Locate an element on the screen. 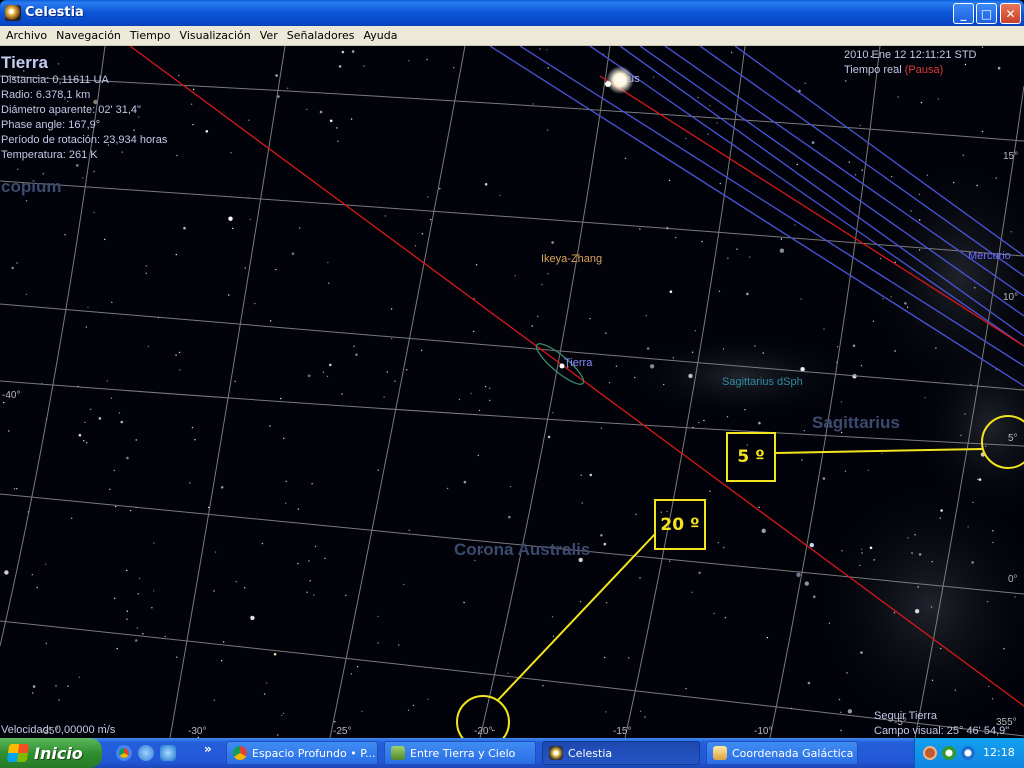 Image resolution: width=1024 pixels, height=768 pixels. constellation-label: copium is located at coordinates (31, 187).